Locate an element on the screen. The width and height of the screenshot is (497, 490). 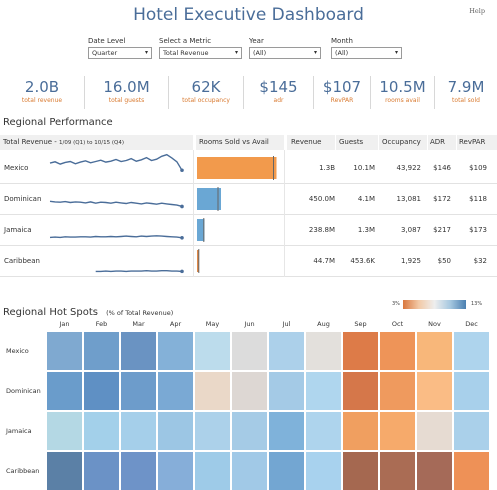
kpi-label: rooms avail is located at coordinates (402, 100).